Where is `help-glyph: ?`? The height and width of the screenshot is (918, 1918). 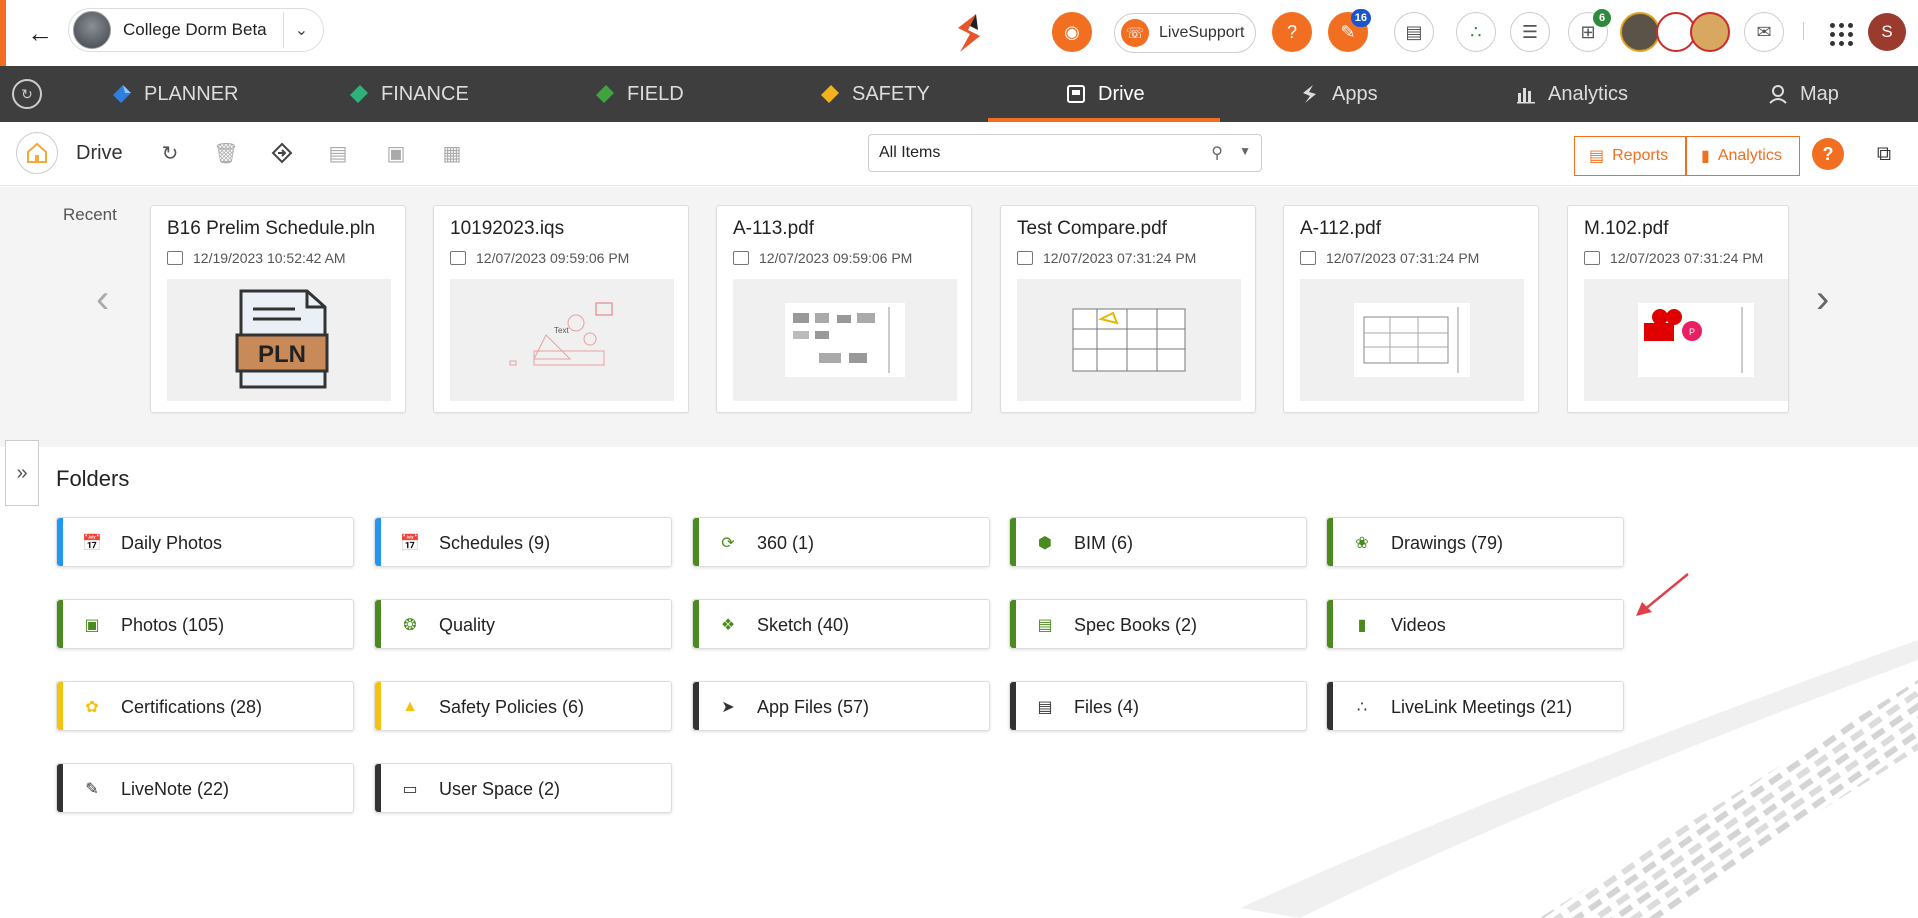
help-glyph: ? is located at coordinates (1291, 31).